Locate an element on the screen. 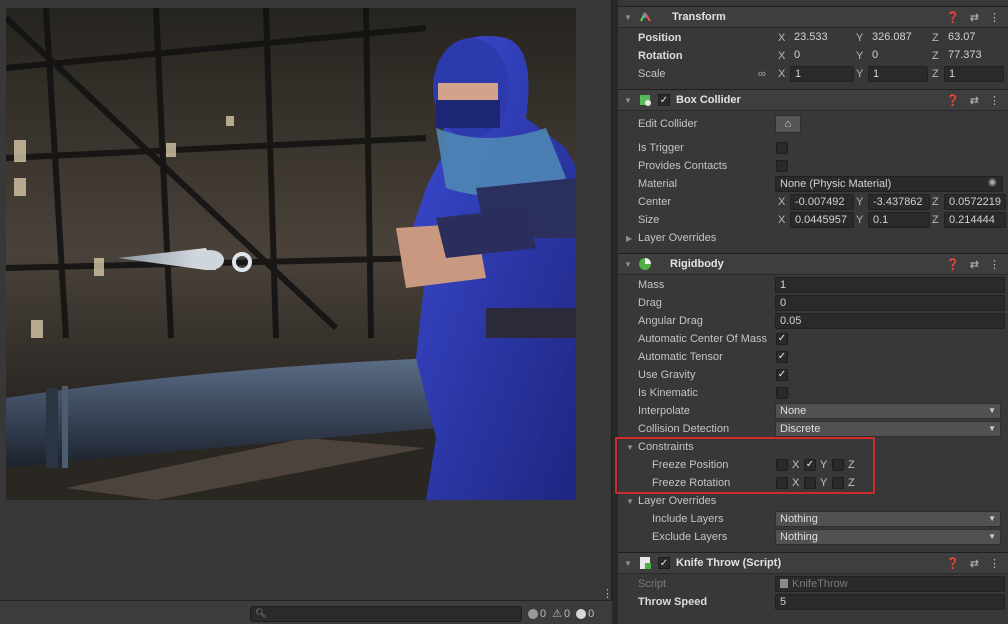 The width and height of the screenshot is (1008, 624). error-count: 0 is located at coordinates (585, 613).